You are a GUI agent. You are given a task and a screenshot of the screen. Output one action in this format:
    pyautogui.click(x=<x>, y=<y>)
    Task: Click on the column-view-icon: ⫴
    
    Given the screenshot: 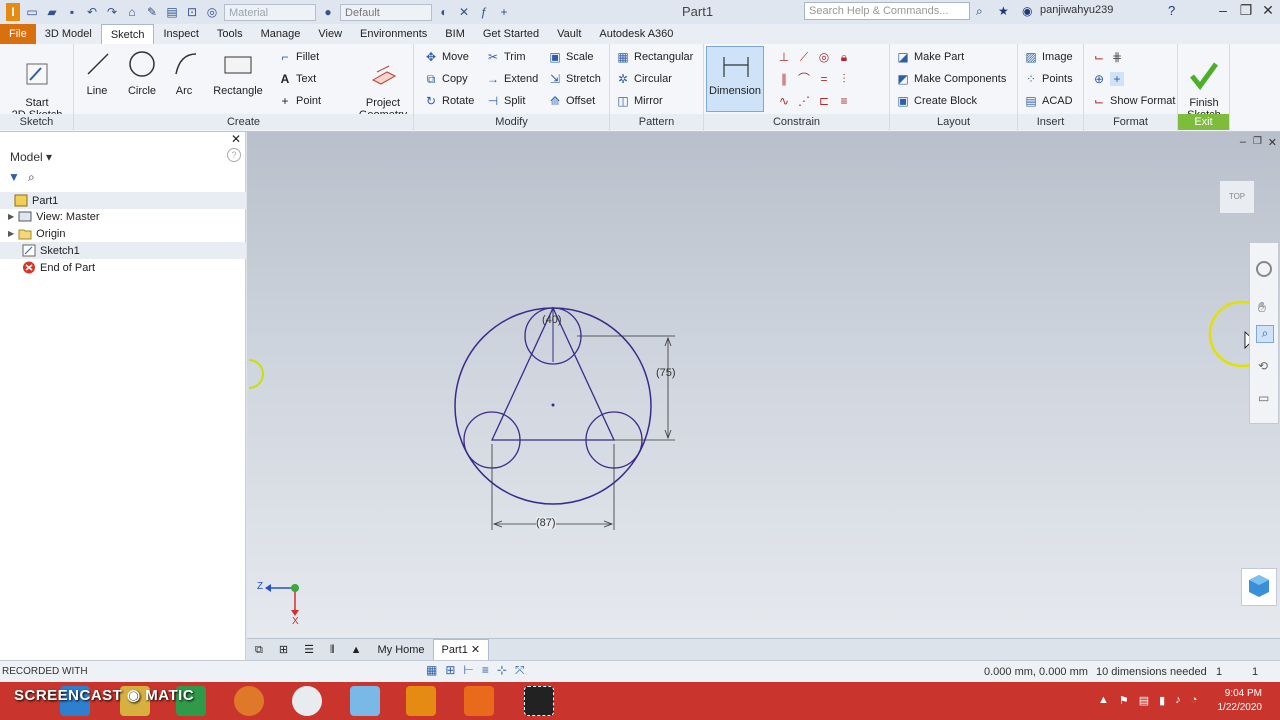 What is the action you would take?
    pyautogui.click(x=332, y=650)
    